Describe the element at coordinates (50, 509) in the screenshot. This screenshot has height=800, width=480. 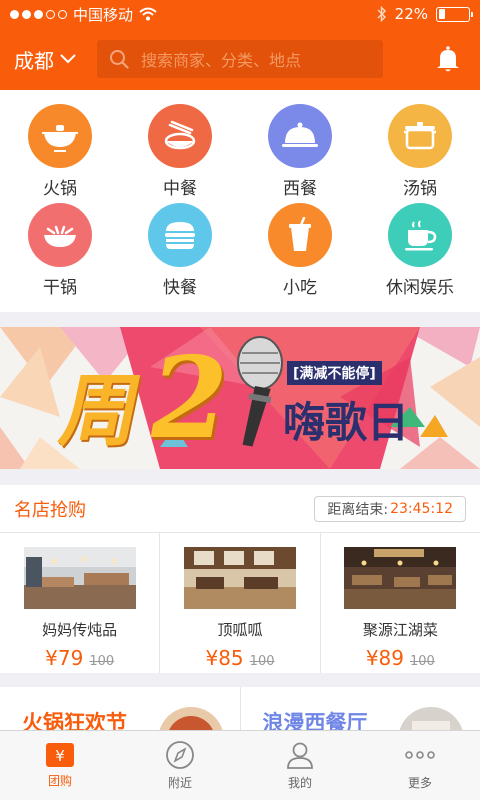
I see `flash-sale-title: 名店抢购` at that location.